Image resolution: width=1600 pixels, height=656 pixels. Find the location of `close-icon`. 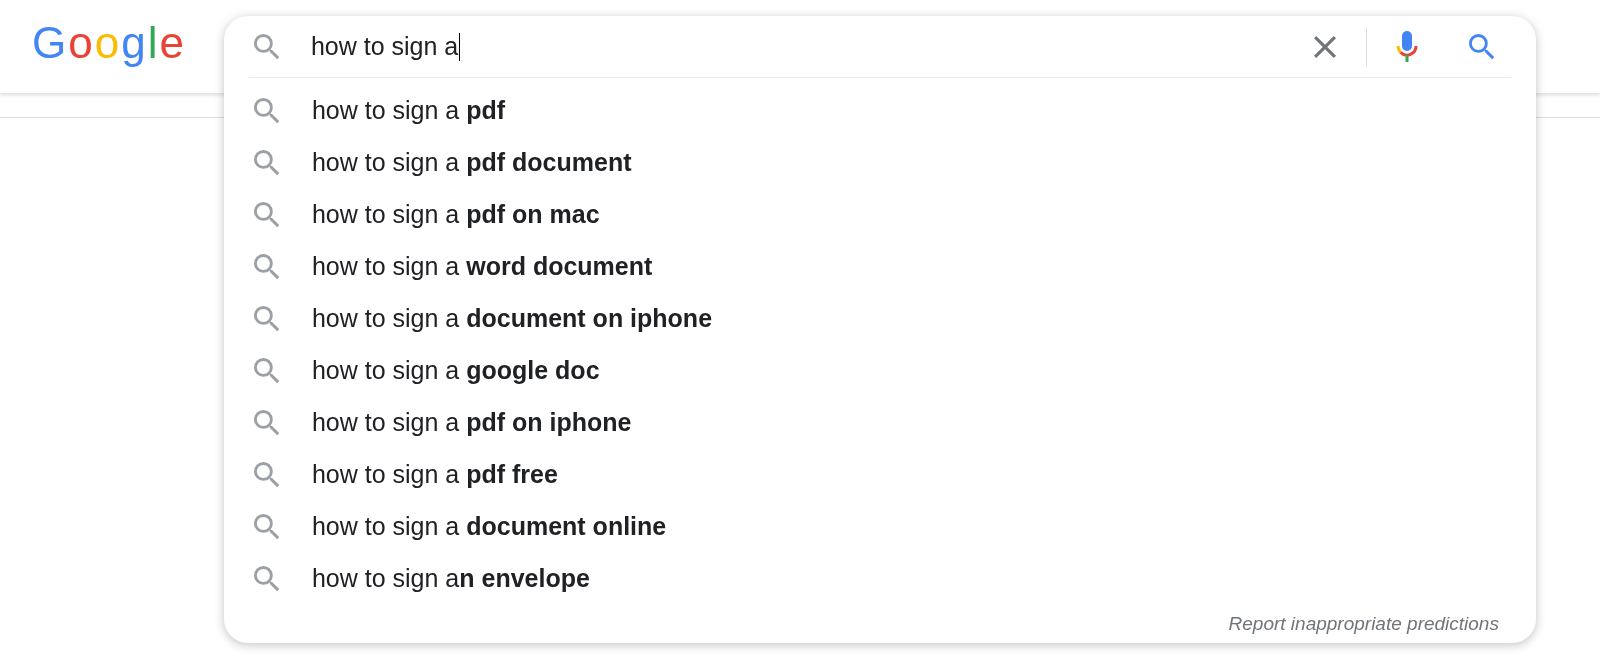

close-icon is located at coordinates (1324, 46).